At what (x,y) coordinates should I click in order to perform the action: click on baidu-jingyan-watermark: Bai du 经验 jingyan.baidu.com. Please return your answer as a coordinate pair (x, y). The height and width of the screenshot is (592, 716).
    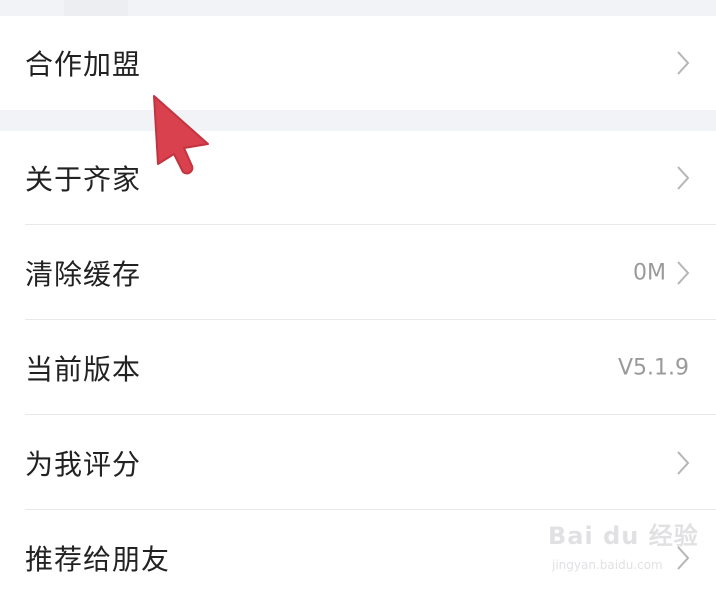
    Looking at the image, I should click on (631, 547).